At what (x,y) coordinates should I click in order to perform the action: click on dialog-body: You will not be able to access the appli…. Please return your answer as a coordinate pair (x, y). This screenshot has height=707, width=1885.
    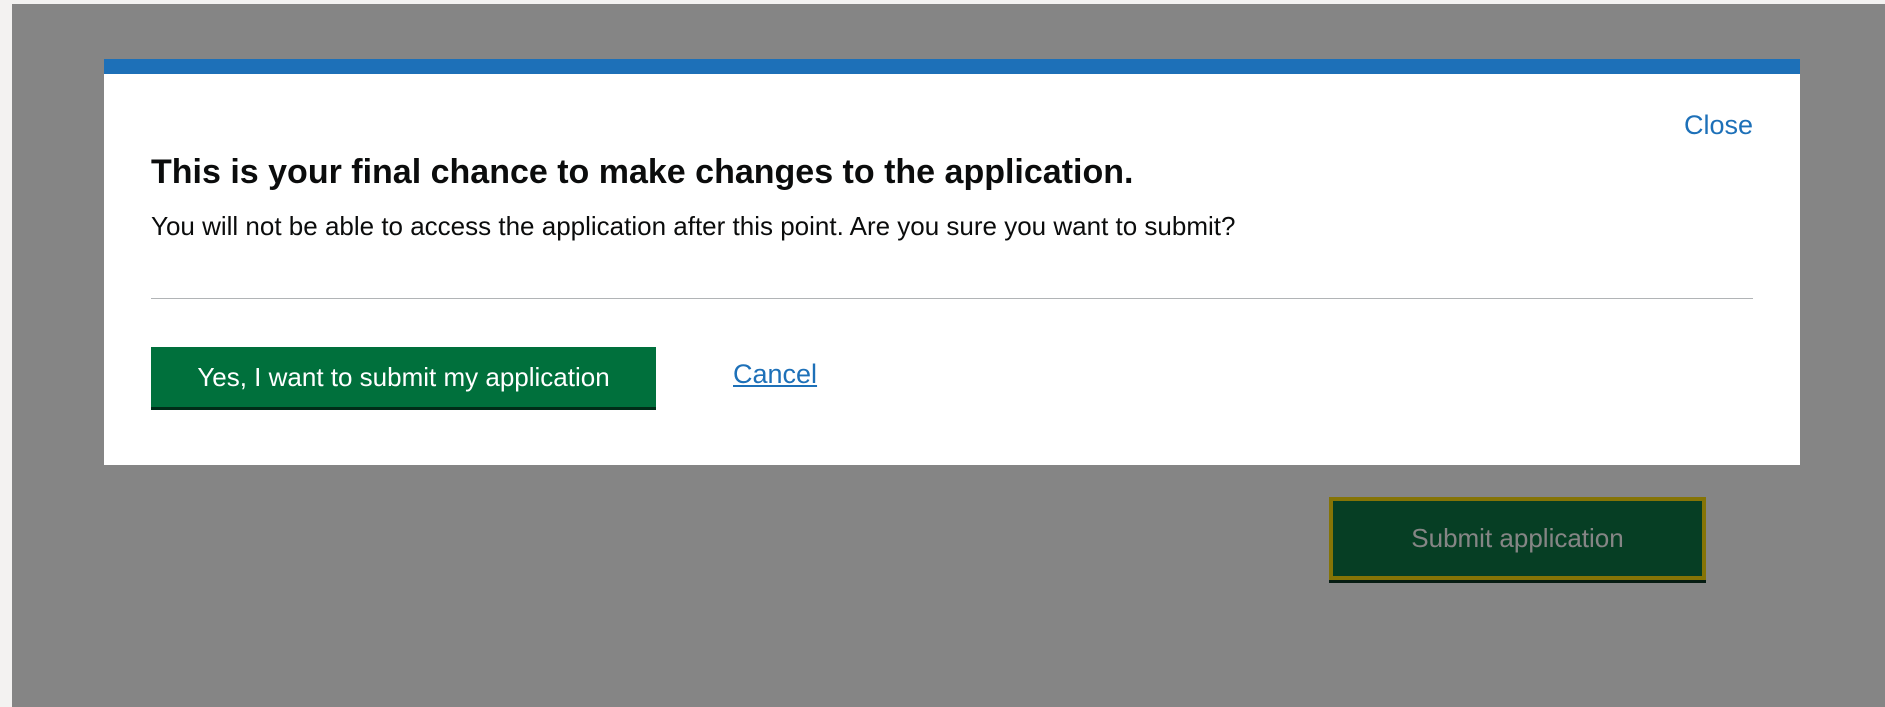
    Looking at the image, I should click on (693, 226).